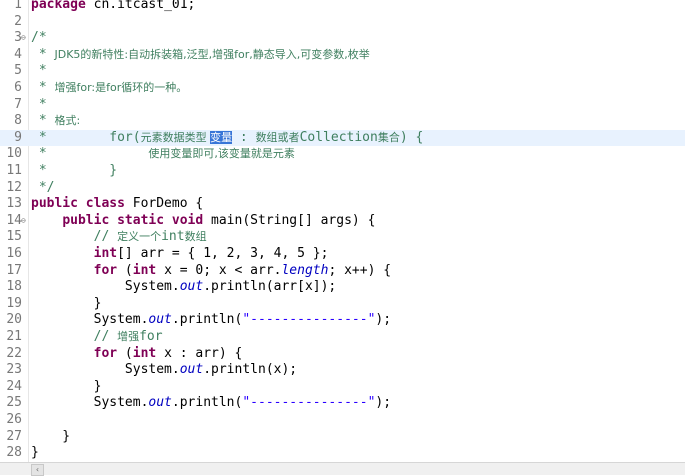 This screenshot has width=685, height=476. What do you see at coordinates (137, 354) in the screenshot?
I see `code-text: for (int x : arr) {` at bounding box center [137, 354].